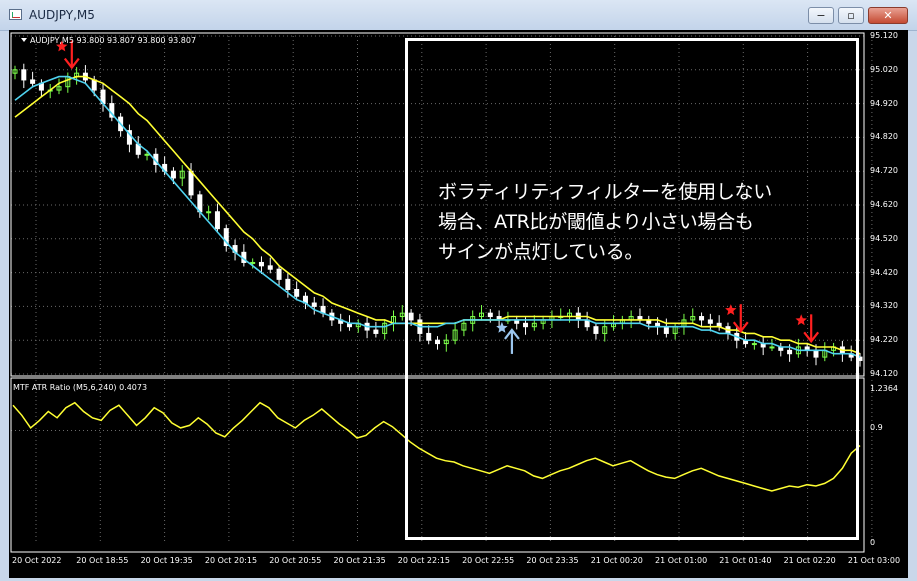  Describe the element at coordinates (884, 388) in the screenshot. I see `indicator-tick-label: 1.2364` at that location.